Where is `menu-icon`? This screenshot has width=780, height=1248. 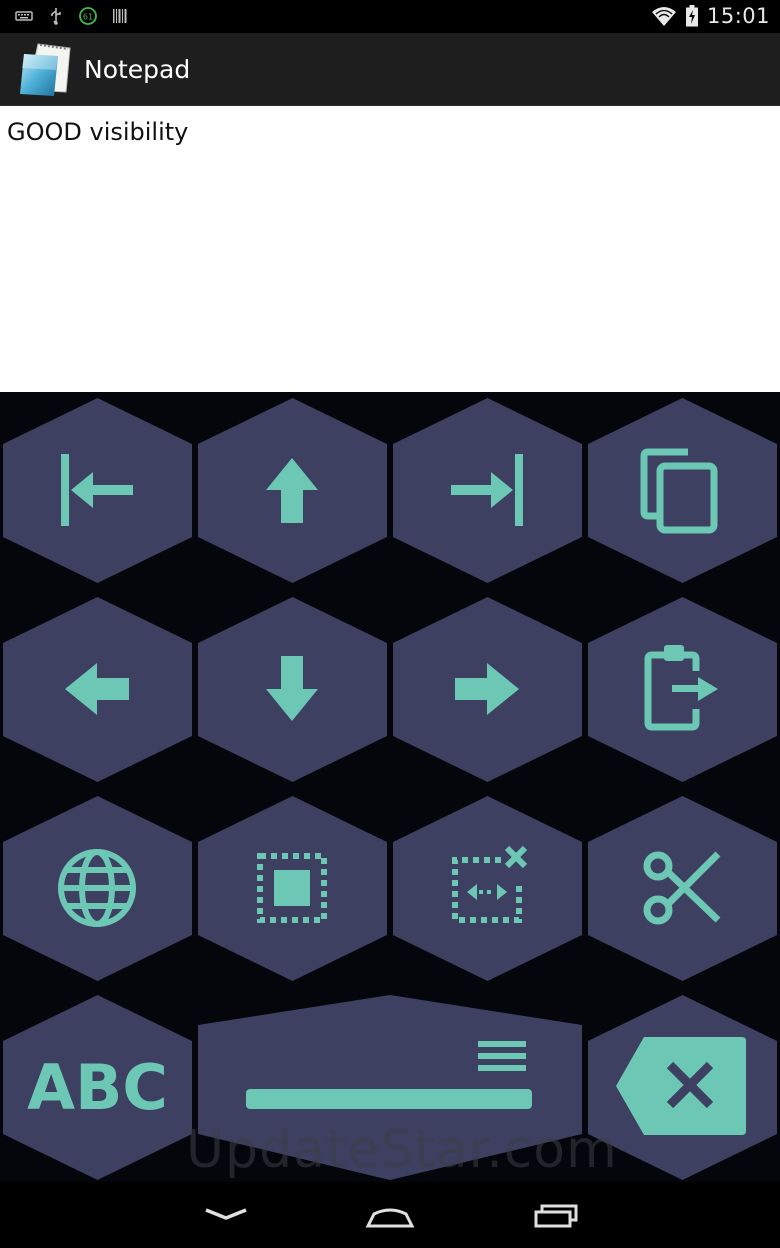
menu-icon is located at coordinates (502, 1056).